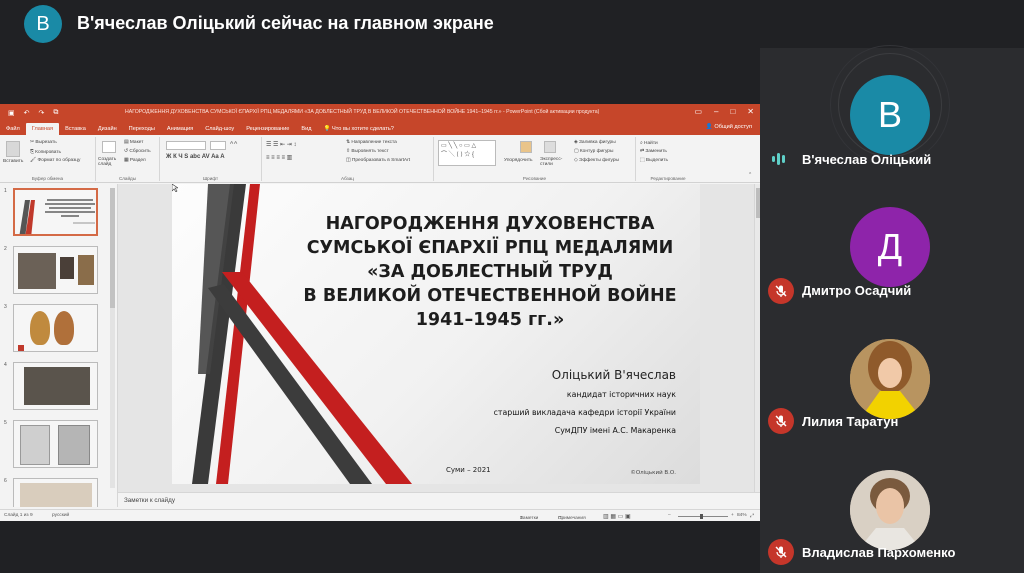 This screenshot has width=1024, height=573. I want to click on tab-file: Файл, so click(13, 129).